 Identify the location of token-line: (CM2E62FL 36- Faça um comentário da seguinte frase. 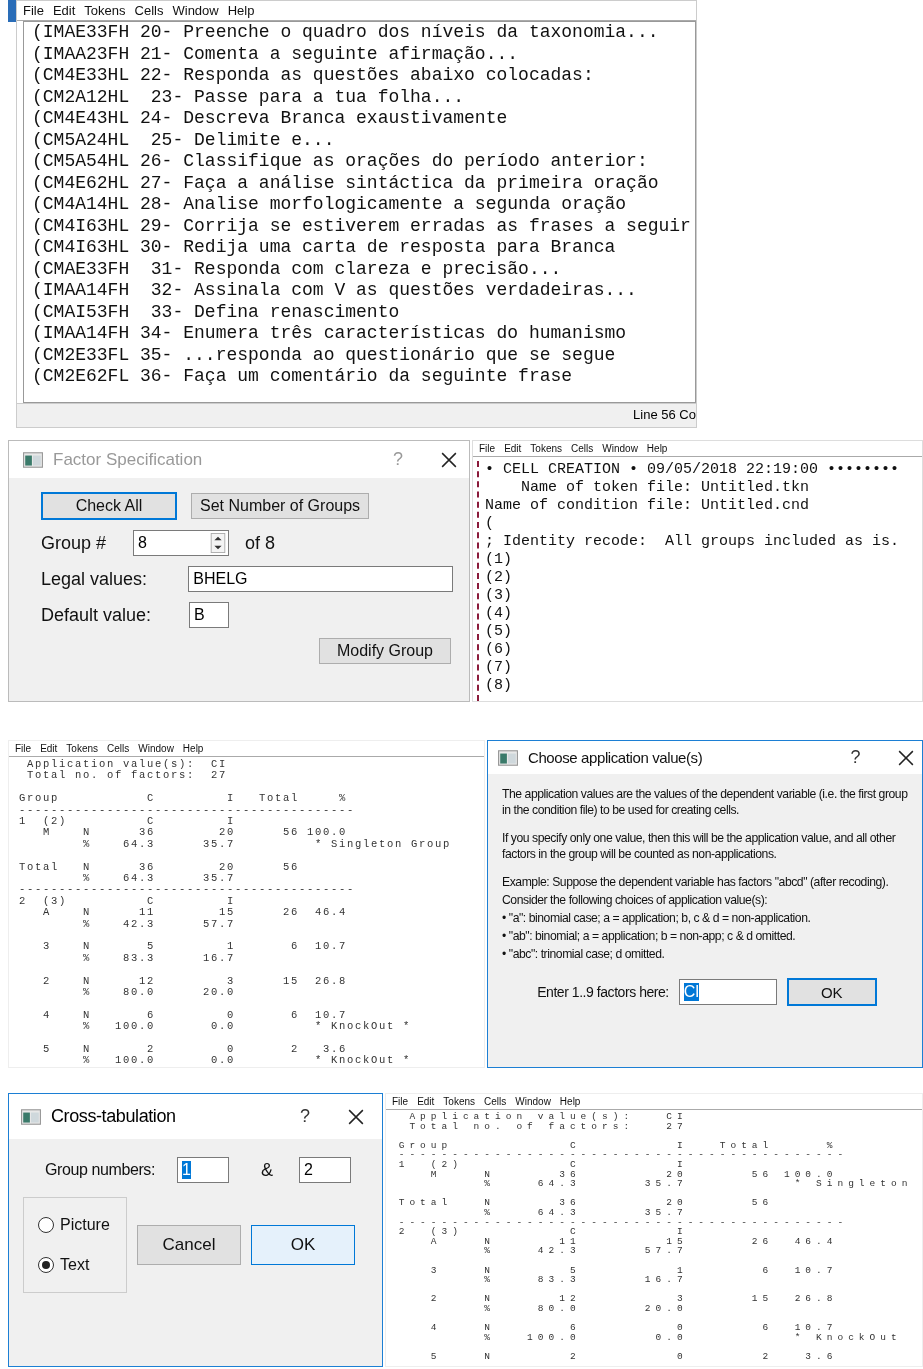
(303, 377).